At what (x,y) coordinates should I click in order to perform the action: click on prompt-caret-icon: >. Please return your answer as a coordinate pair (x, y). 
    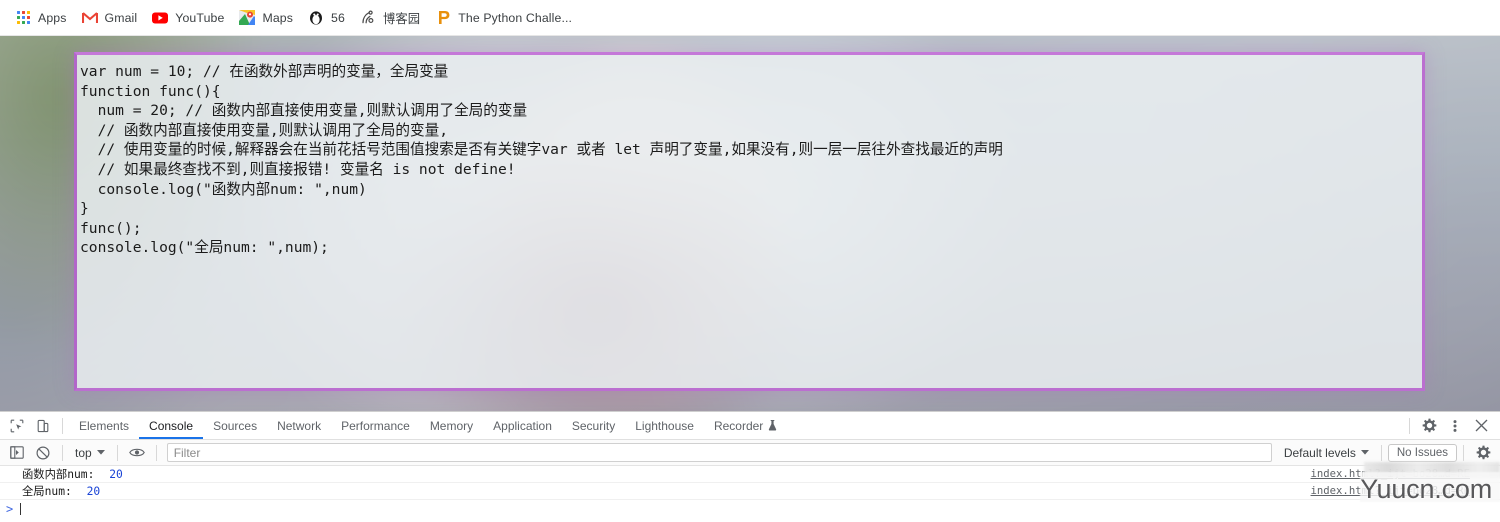
    Looking at the image, I should click on (10, 509).